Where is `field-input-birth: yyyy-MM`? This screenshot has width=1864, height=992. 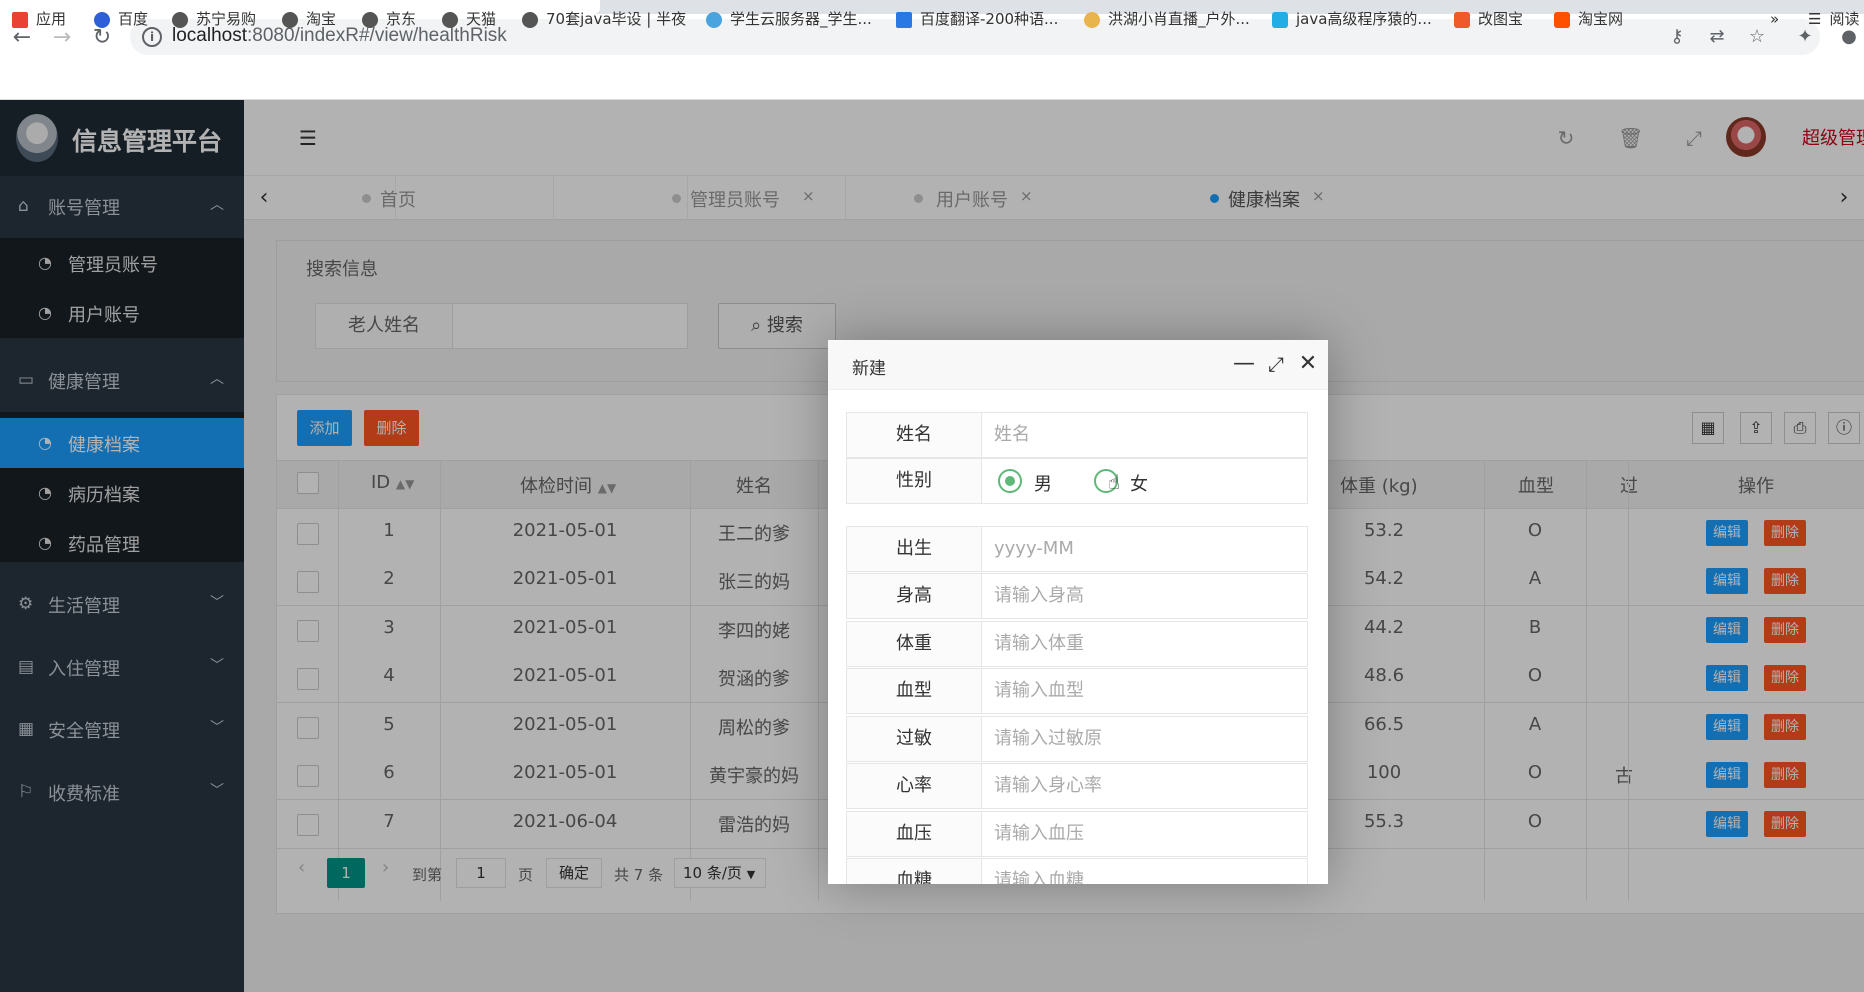
field-input-birth: yyyy-MM is located at coordinates (1144, 549).